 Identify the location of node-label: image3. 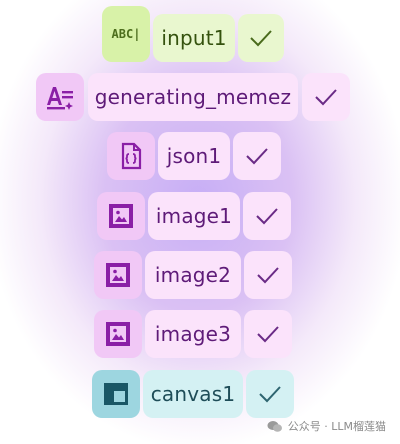
(193, 334).